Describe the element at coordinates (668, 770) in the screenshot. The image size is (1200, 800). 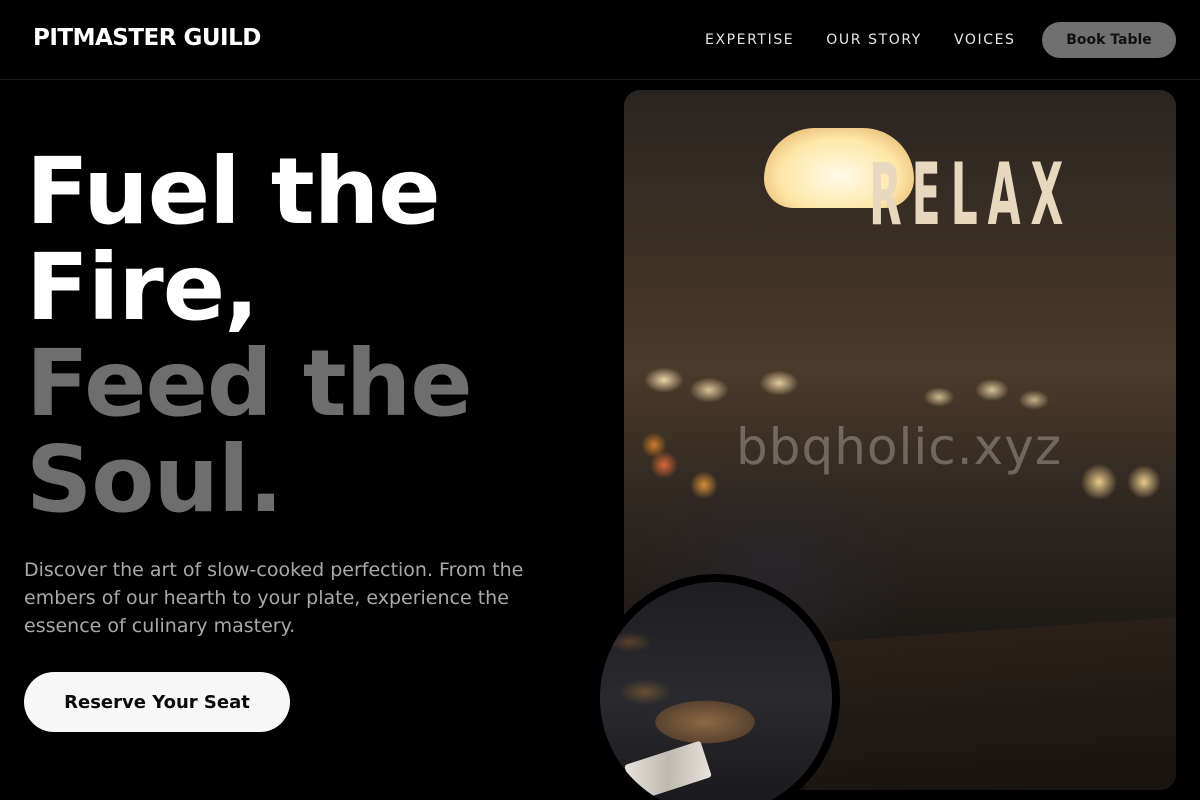
I see `open-book` at that location.